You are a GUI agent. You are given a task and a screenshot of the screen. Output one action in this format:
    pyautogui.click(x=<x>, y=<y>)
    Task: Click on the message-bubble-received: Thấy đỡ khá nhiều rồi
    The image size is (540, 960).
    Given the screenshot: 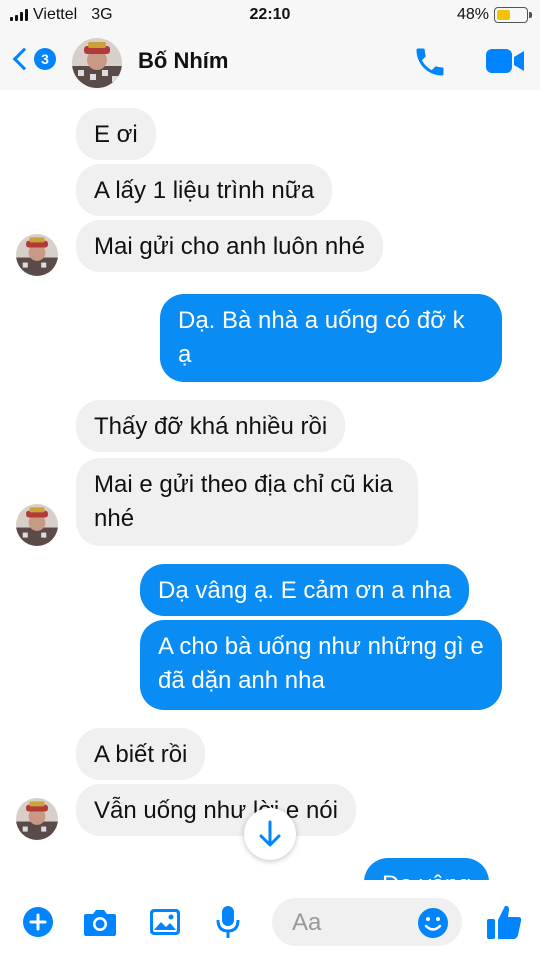 What is the action you would take?
    pyautogui.click(x=211, y=426)
    